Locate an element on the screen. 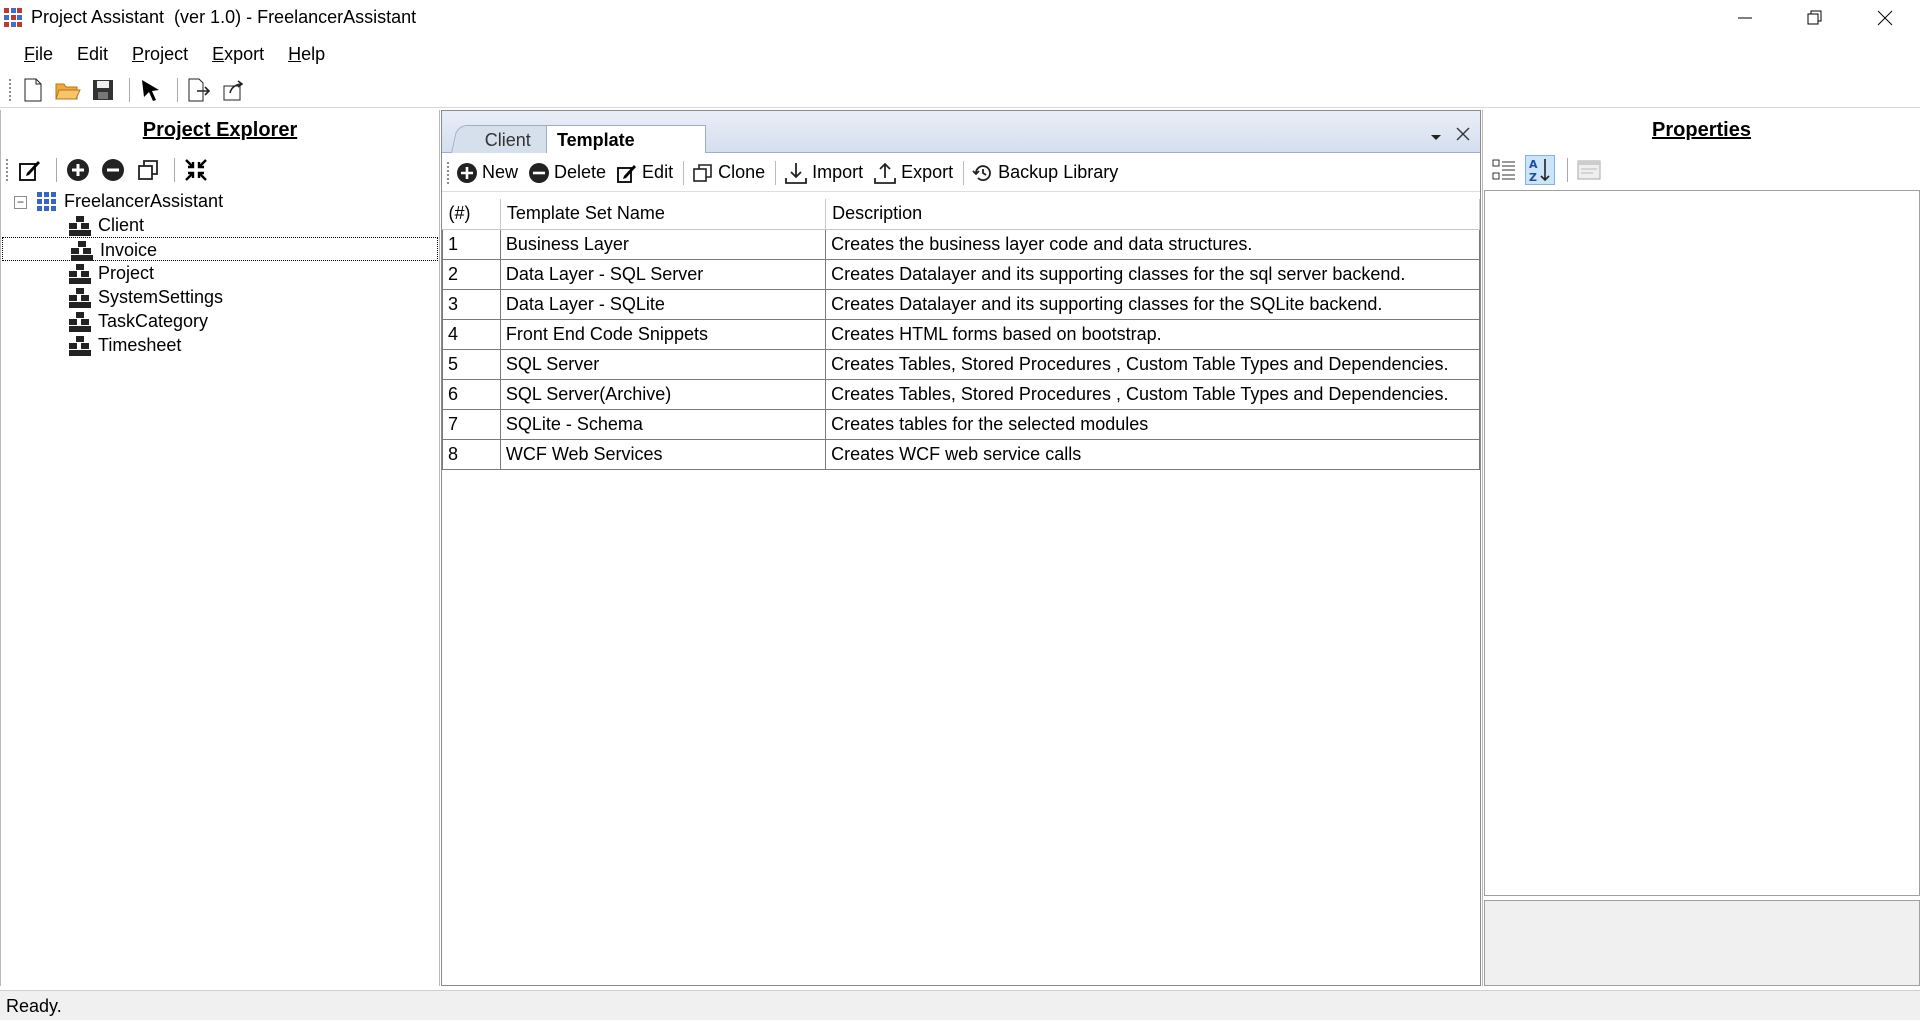 Image resolution: width=1920 pixels, height=1021 pixels. cell-name: Business Layer is located at coordinates (663, 244).